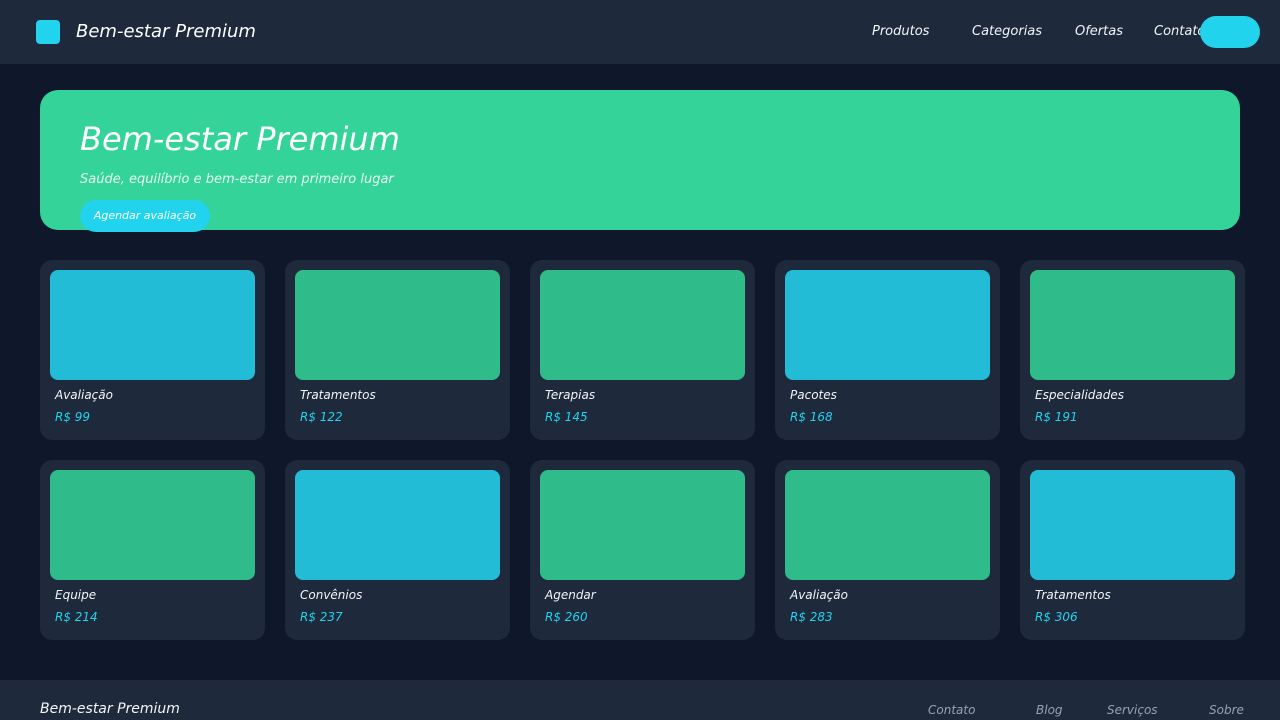 The image size is (1280, 720). I want to click on footer-link-blog: Blog, so click(1049, 710).